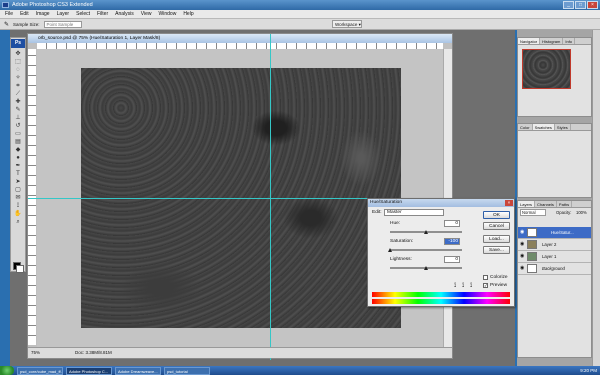 The height and width of the screenshot is (375, 600). I want to click on dialog-title-bar: Hue/Saturation ×, so click(441, 203).